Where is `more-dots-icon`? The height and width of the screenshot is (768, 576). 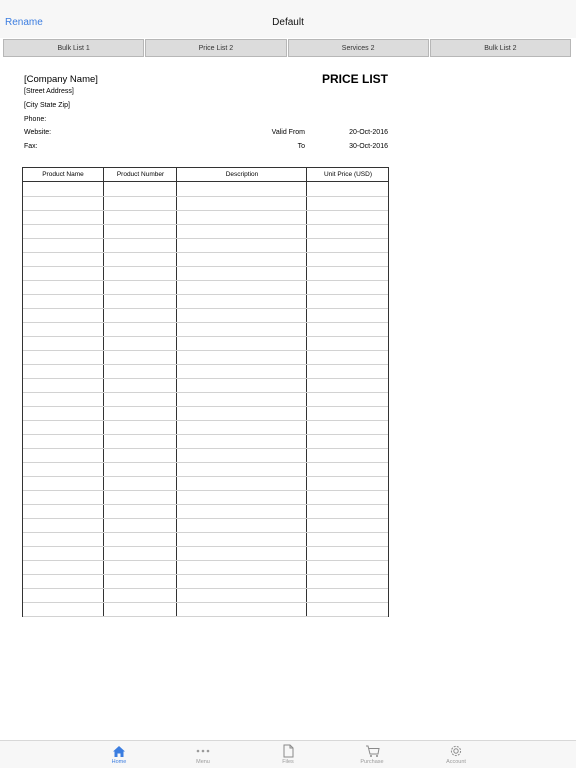
more-dots-icon is located at coordinates (203, 751).